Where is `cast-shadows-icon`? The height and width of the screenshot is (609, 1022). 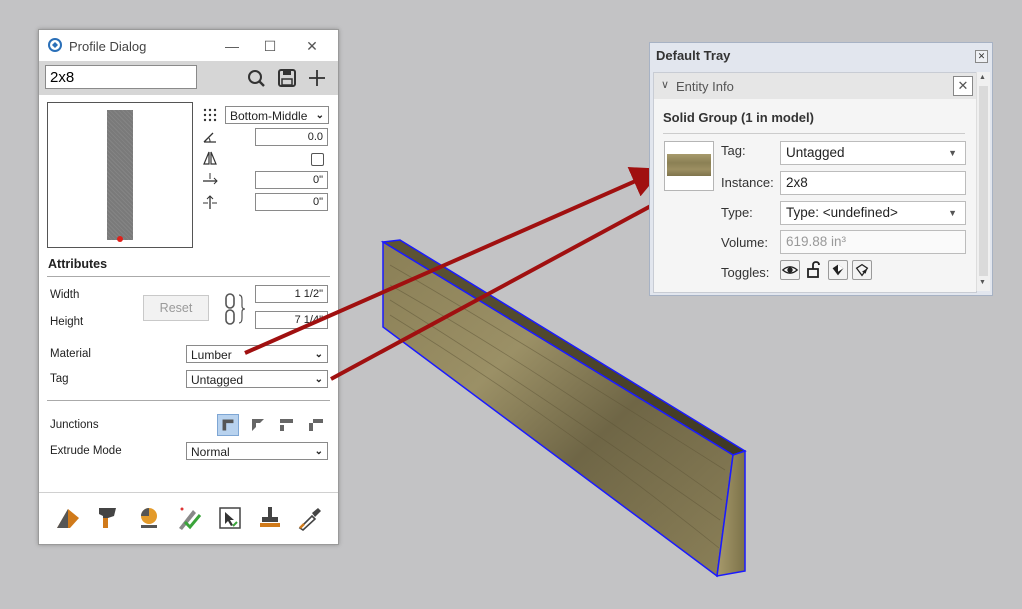 cast-shadows-icon is located at coordinates (862, 270).